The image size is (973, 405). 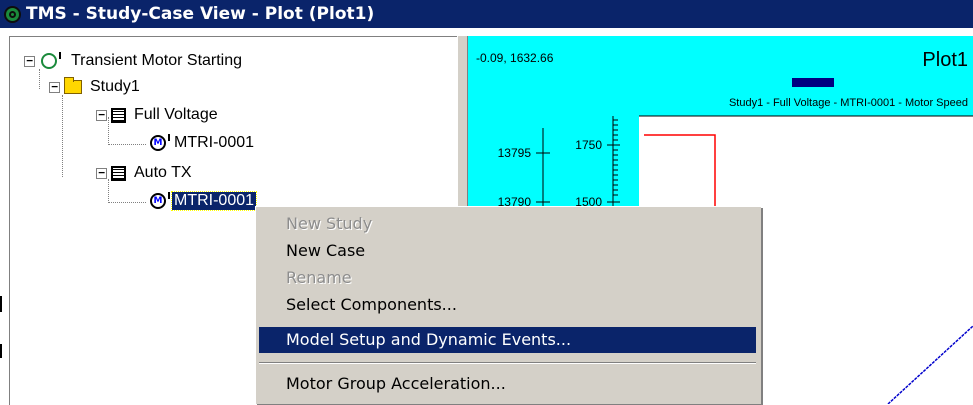 What do you see at coordinates (515, 58) in the screenshot?
I see `cursor-coords: -0.09, 1632.66` at bounding box center [515, 58].